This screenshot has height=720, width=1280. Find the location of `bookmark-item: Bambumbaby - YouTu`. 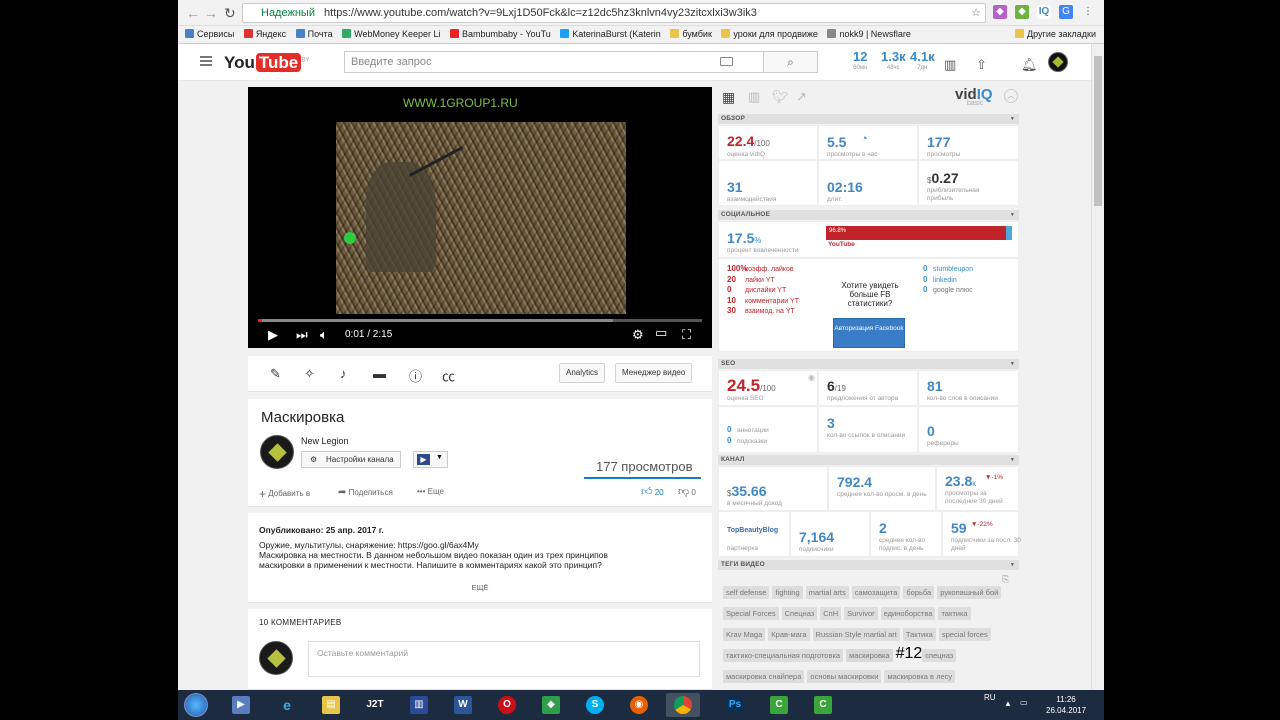

bookmark-item: Bambumbaby - YouTu is located at coordinates (500, 34).